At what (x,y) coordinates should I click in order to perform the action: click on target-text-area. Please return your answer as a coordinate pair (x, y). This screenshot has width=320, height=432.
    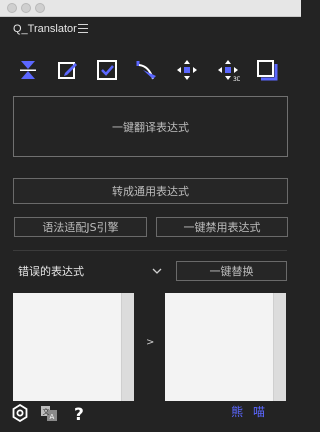
    Looking at the image, I should click on (225, 347).